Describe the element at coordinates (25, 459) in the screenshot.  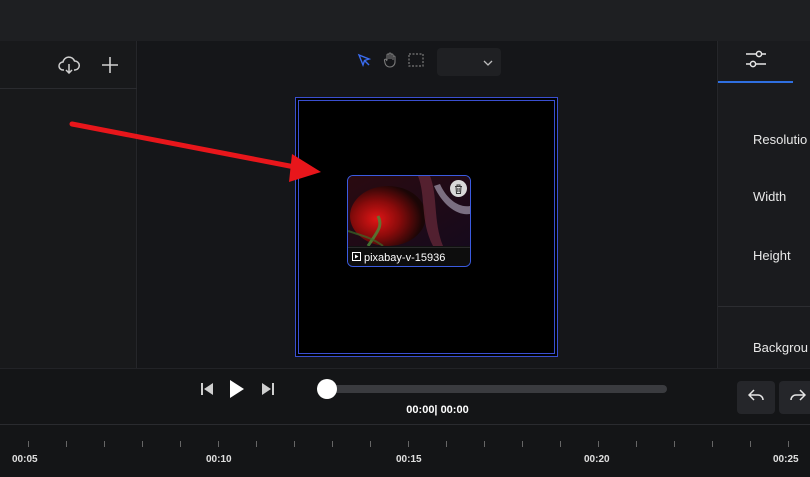
I see `tick-label: 00:05` at that location.